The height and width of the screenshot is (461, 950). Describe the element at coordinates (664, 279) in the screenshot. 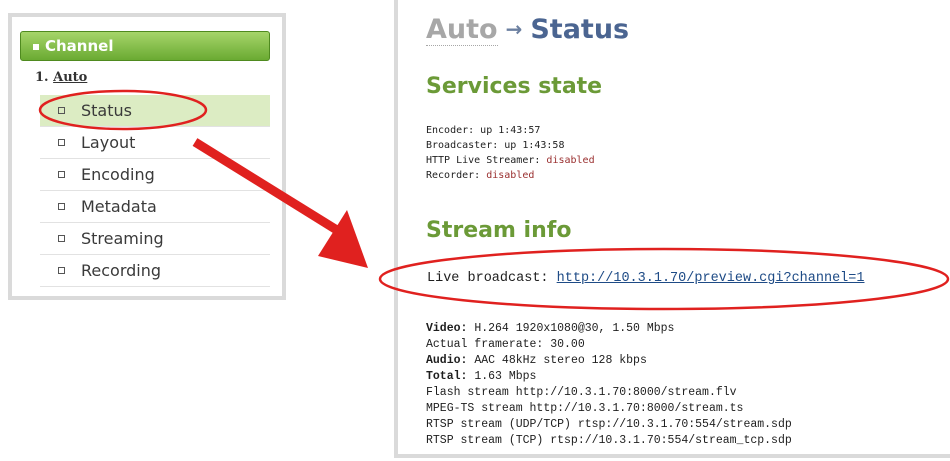

I see `live-broadcast-highlight-ellipse` at that location.